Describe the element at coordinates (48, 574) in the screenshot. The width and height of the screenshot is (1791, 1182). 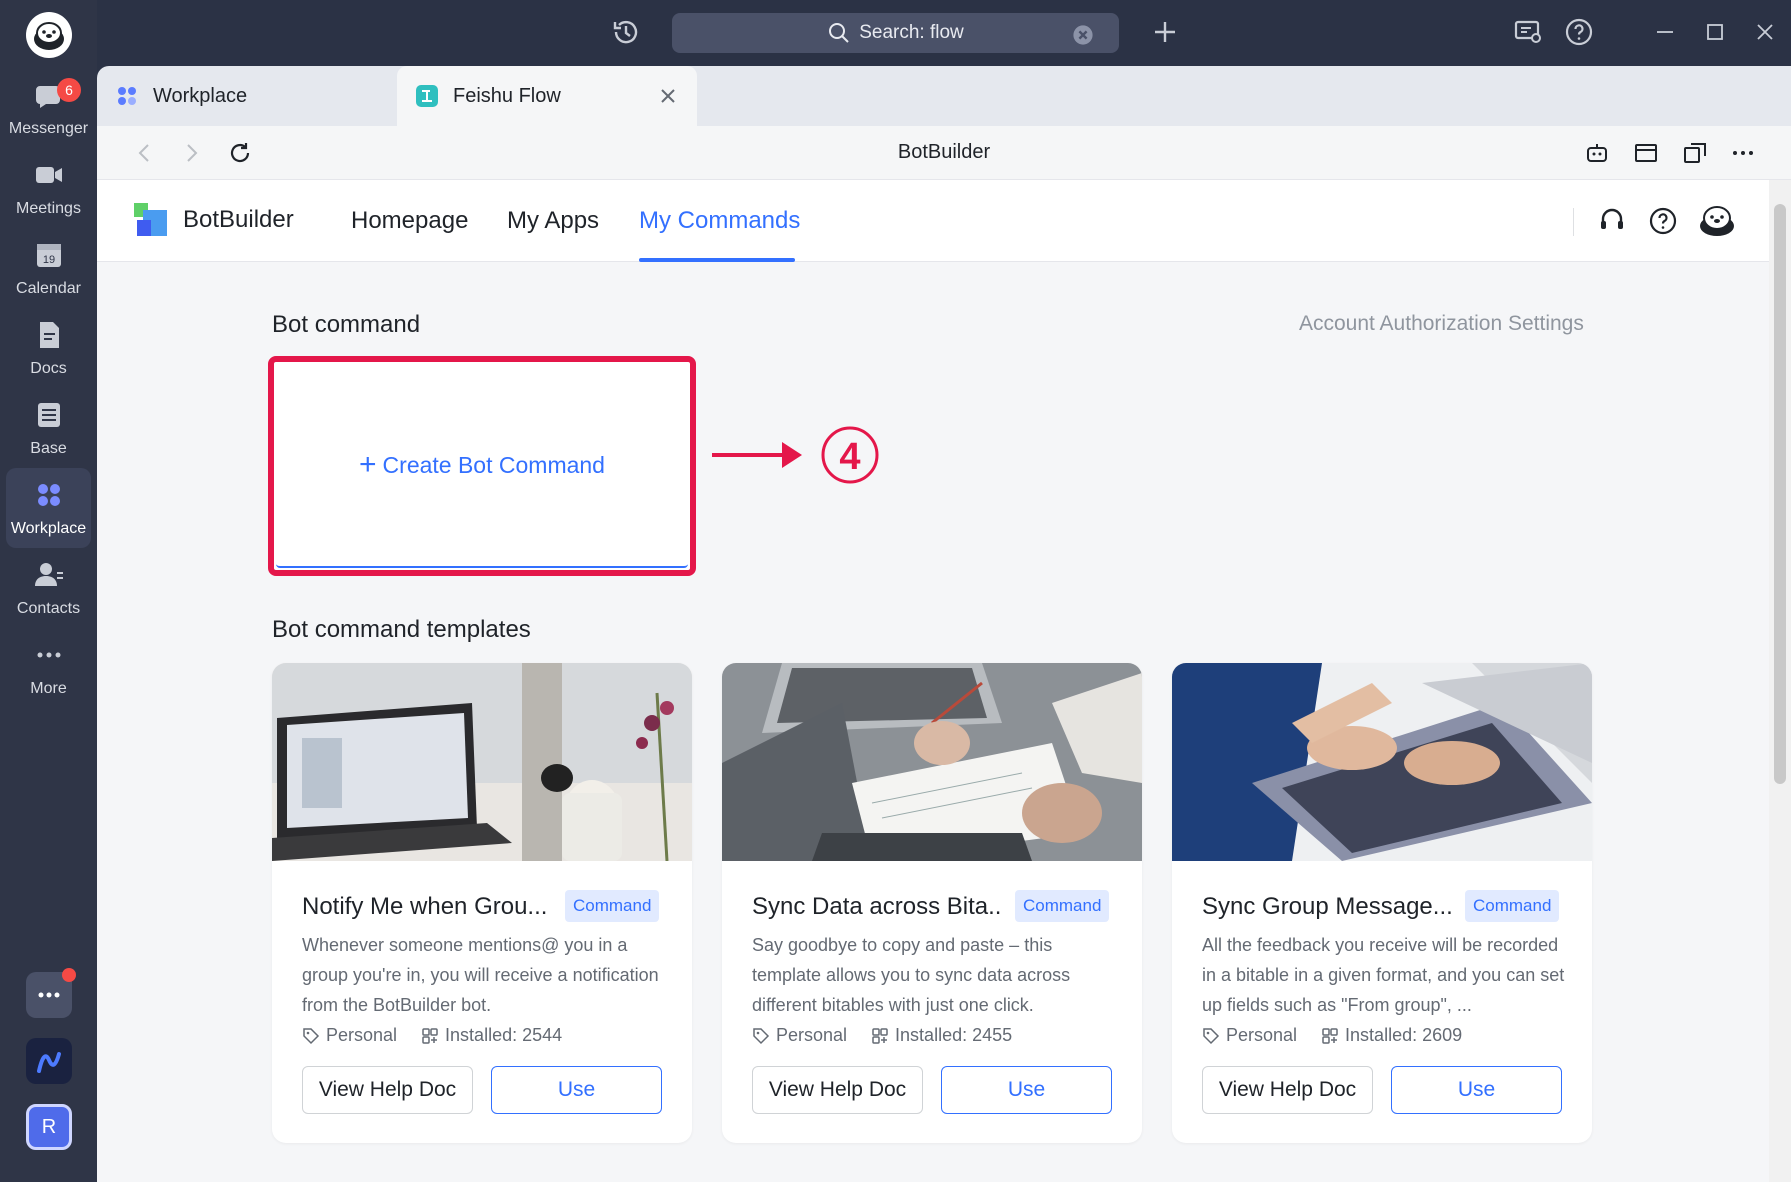
I see `contacts-icon` at that location.